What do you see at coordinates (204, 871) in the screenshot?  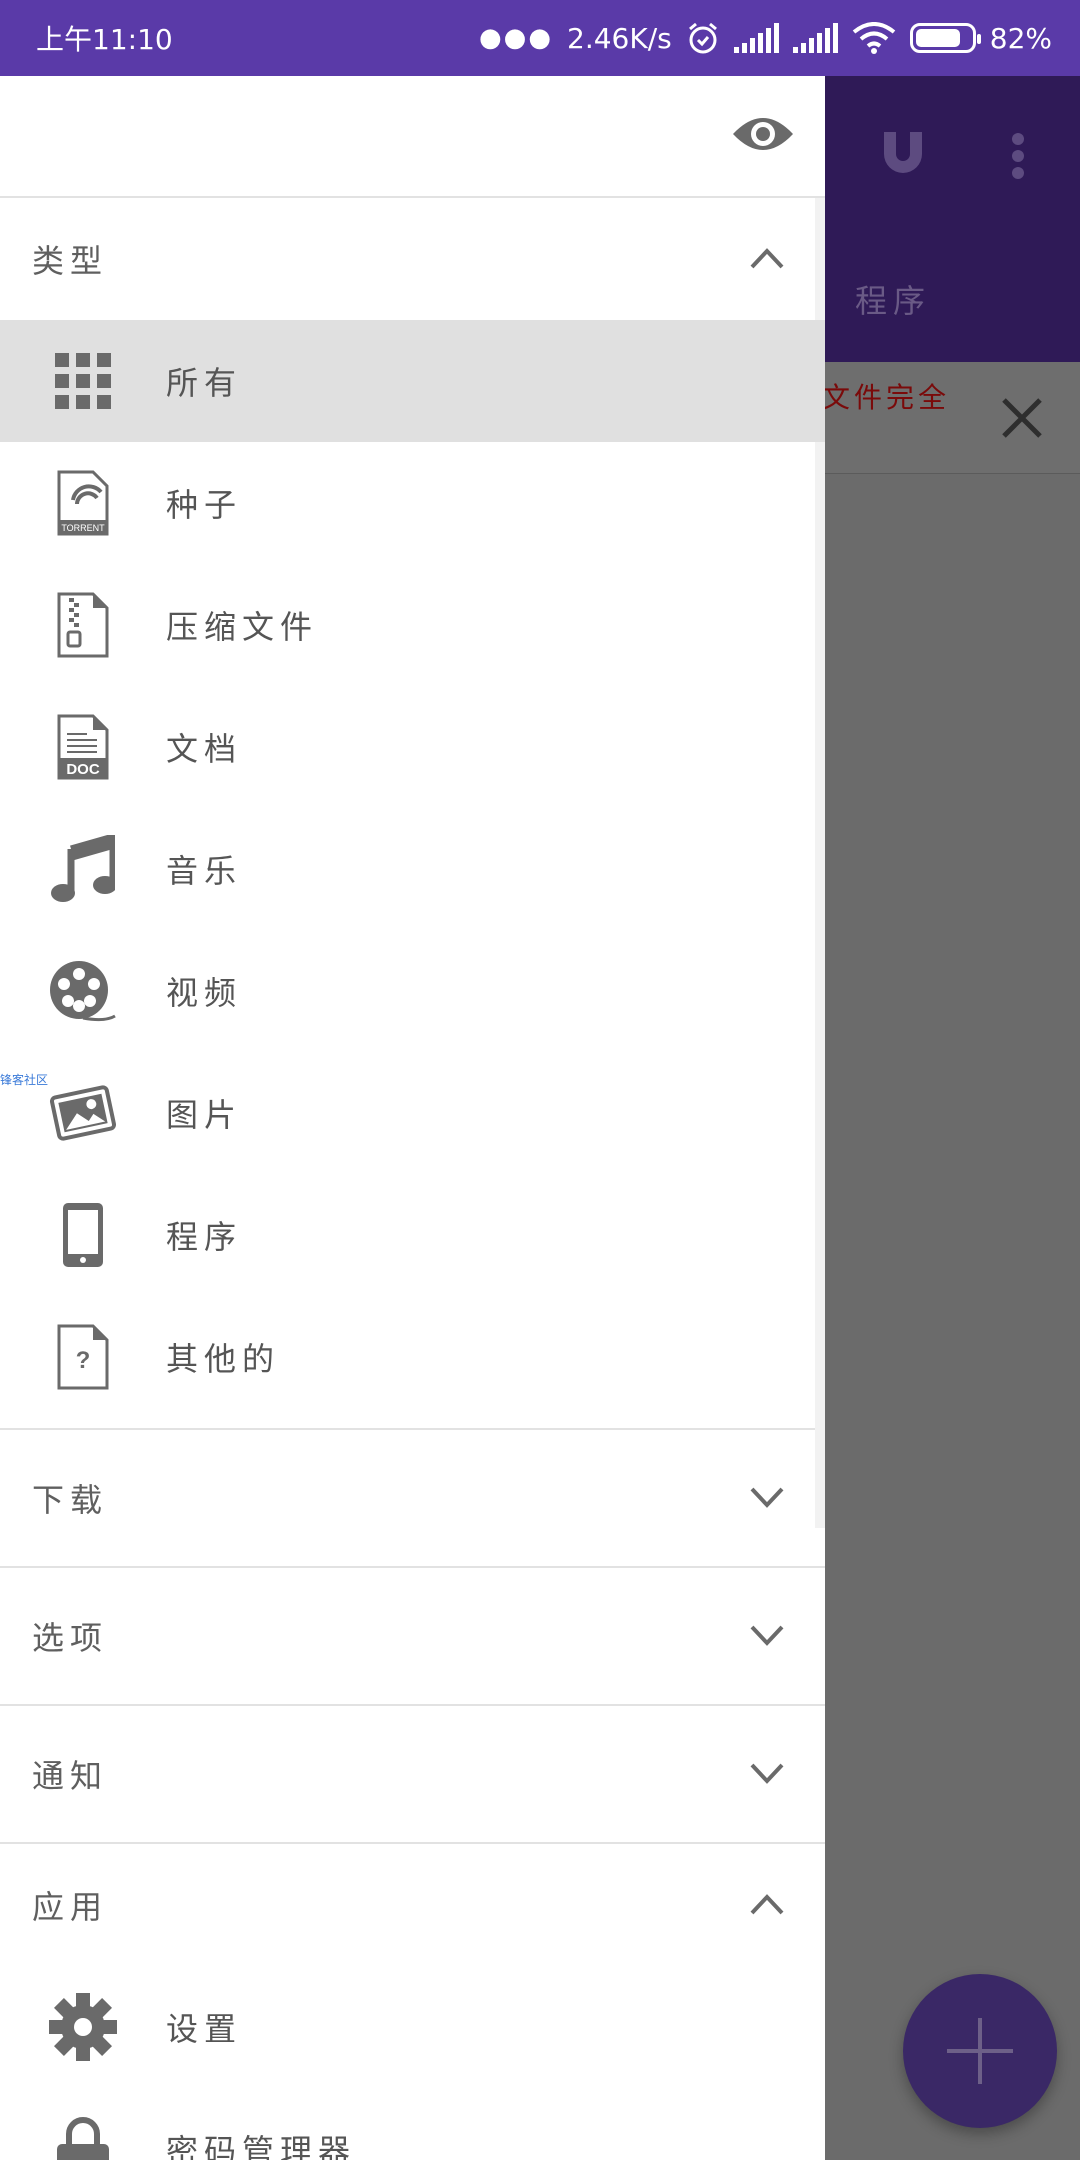 I see `drawer-item-label: 音乐` at bounding box center [204, 871].